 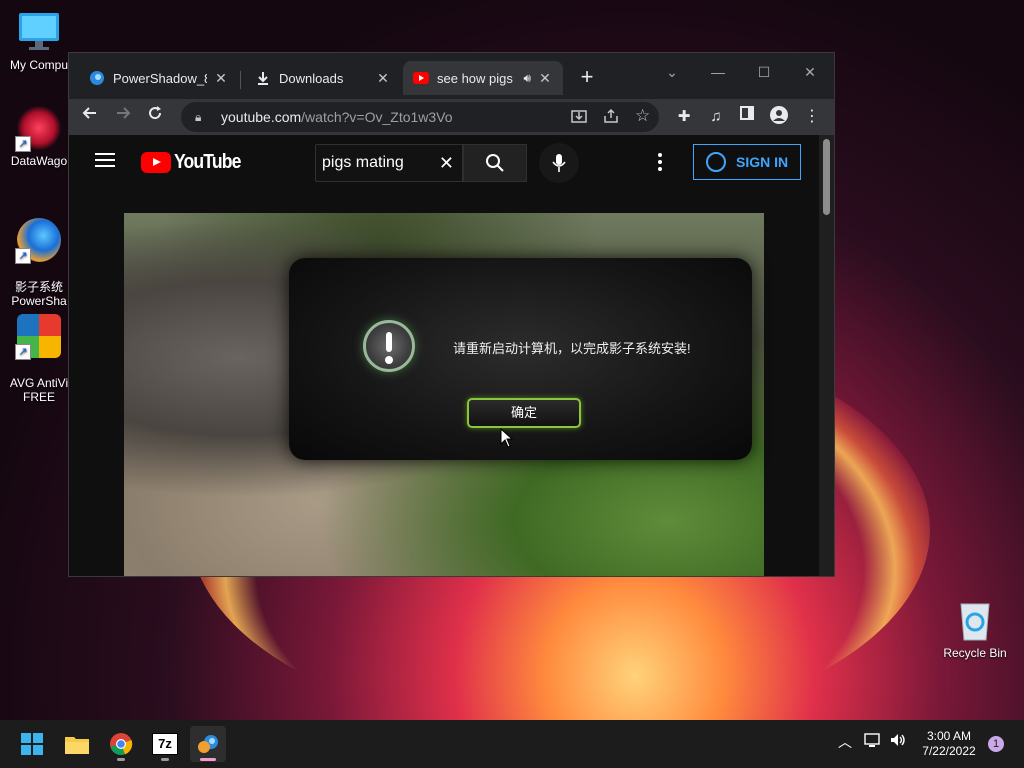 I want to click on chrome-icon, so click(x=121, y=744).